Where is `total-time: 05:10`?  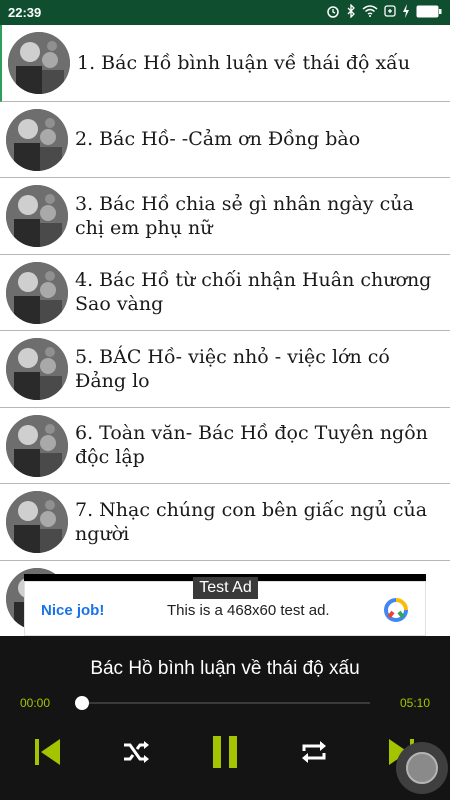
total-time: 05:10 is located at coordinates (414, 703).